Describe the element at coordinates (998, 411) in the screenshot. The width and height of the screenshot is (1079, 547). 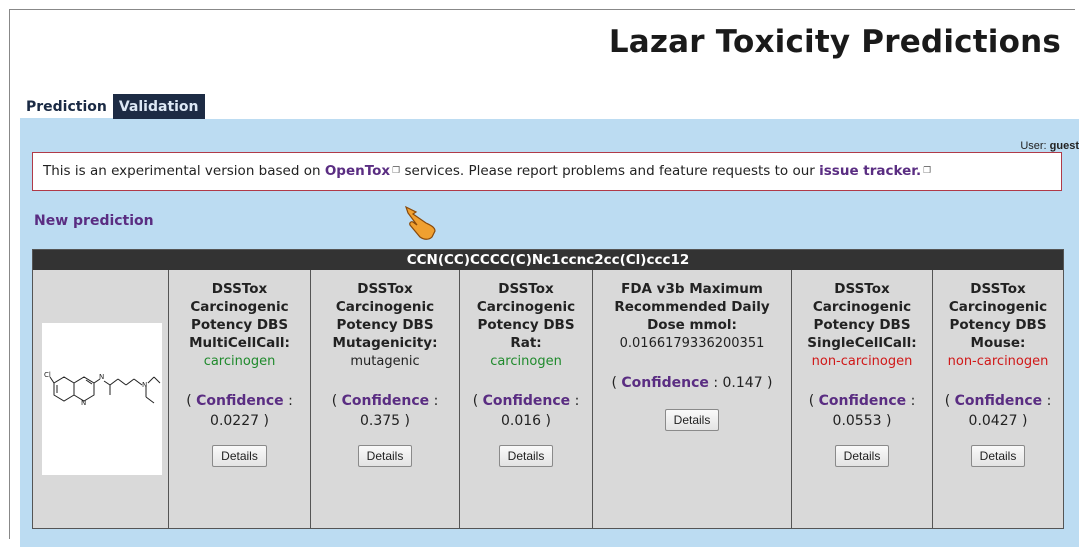
I see `confidence-line: ( Confidence :0.0427 )` at that location.